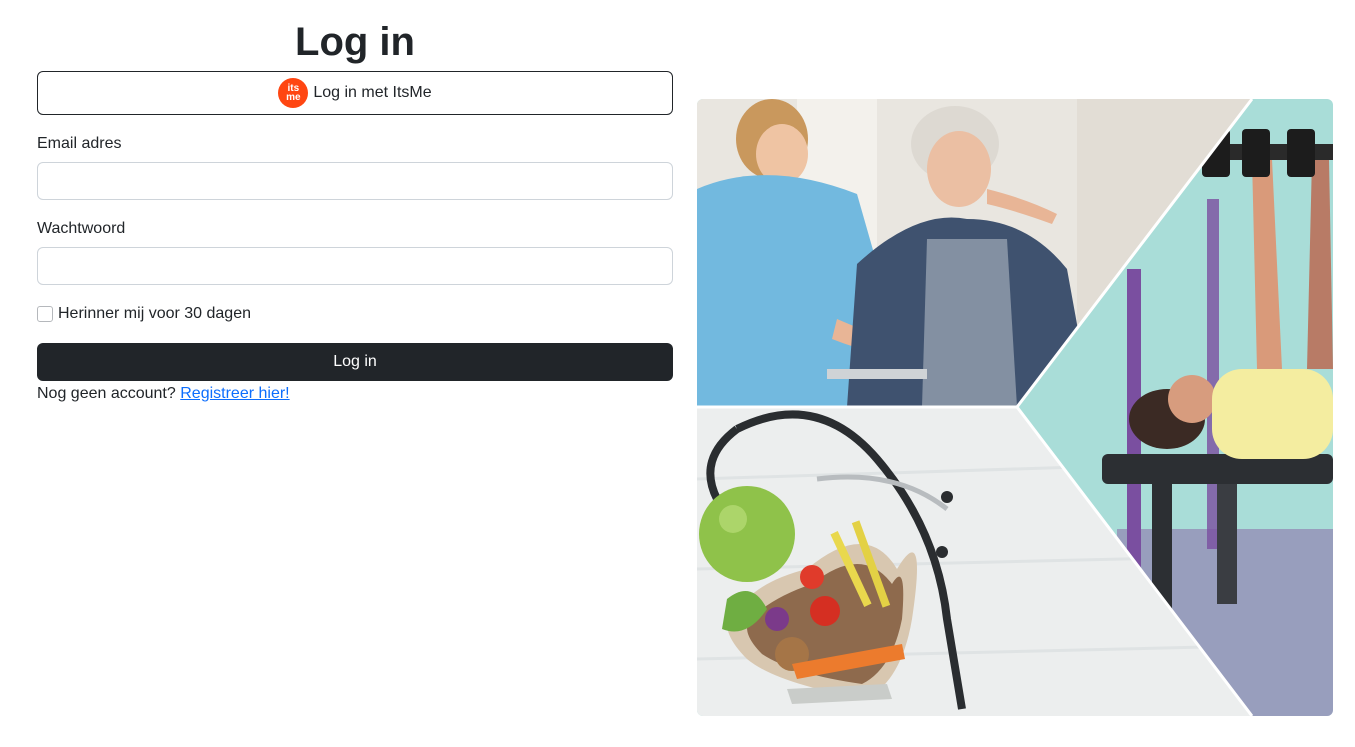 Image resolution: width=1355 pixels, height=747 pixels. I want to click on itsme-login-button: its me Log in met ItsMe, so click(355, 93).